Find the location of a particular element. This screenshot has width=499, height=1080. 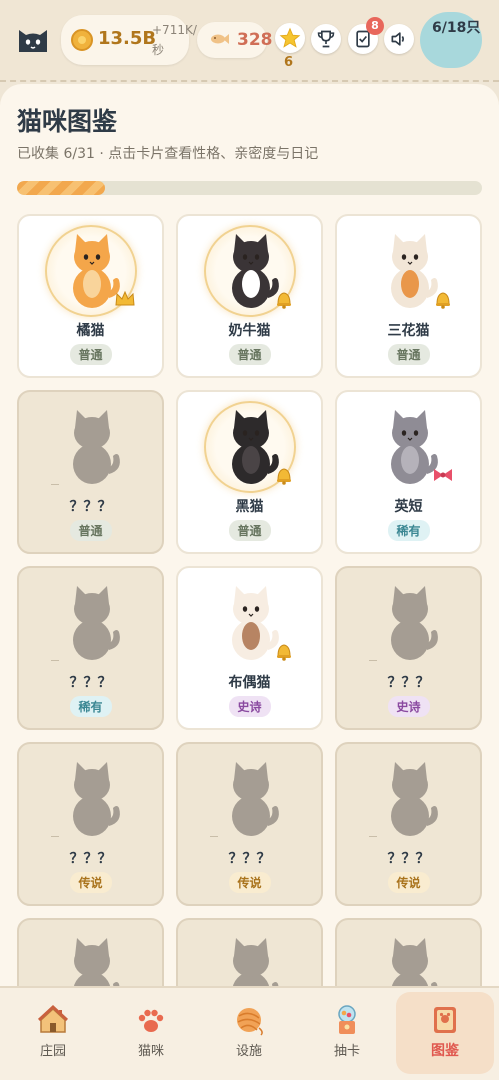

header-divider is located at coordinates (249, 81).